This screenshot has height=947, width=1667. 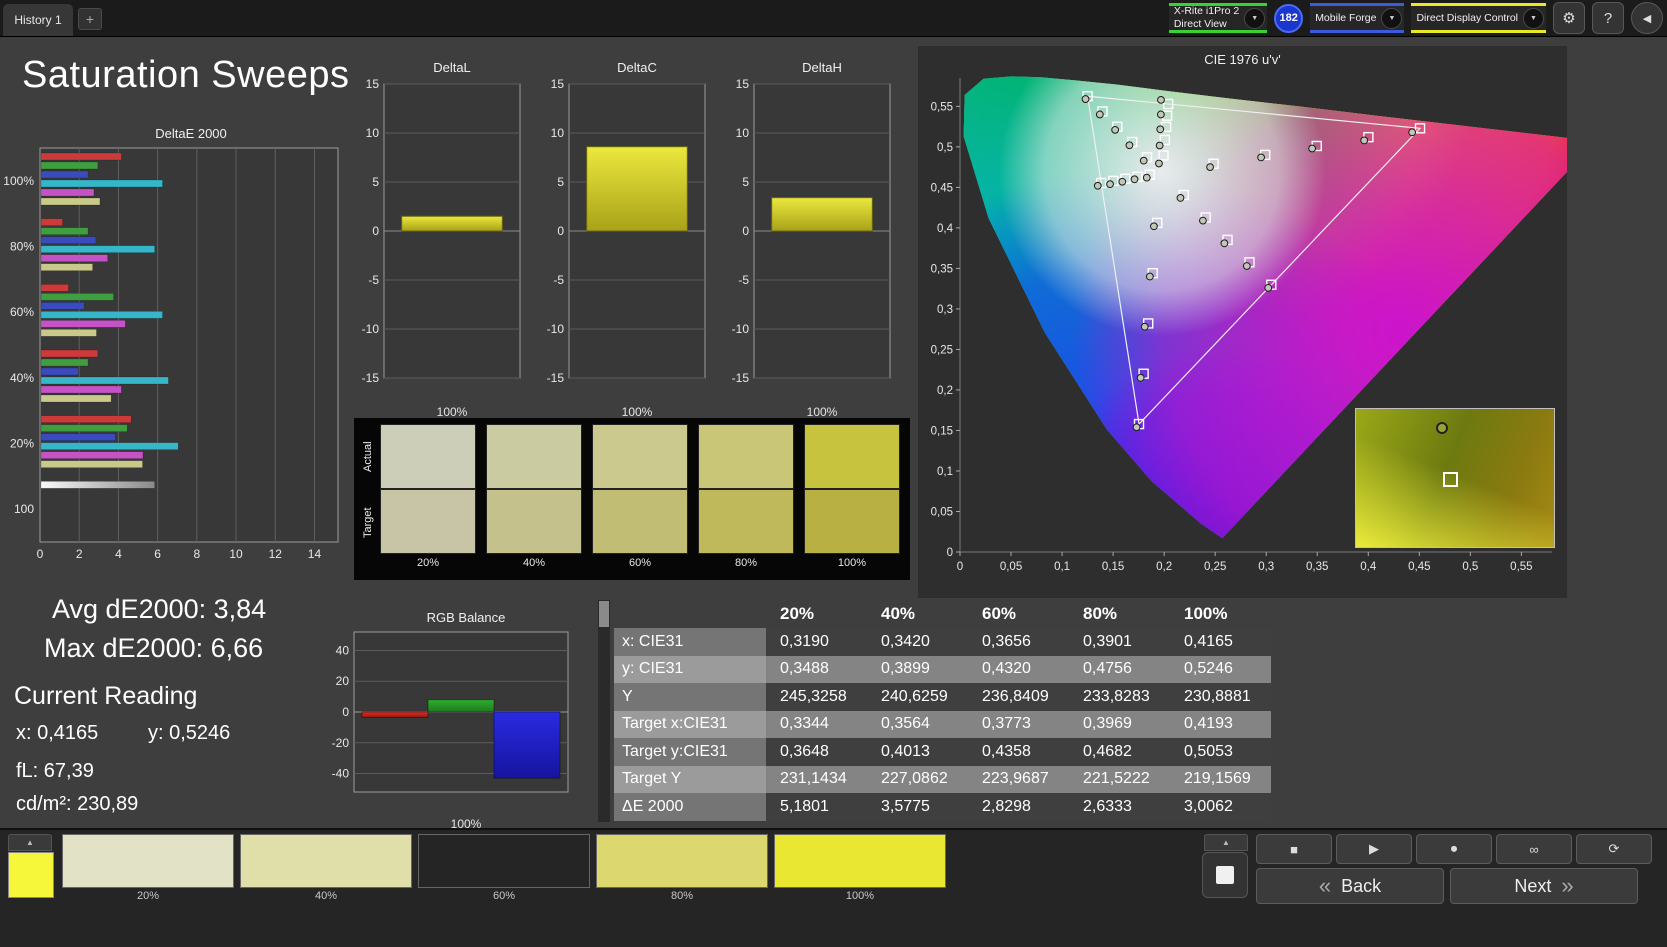 I want to click on swatch-column-80%: 80%, so click(x=746, y=501).